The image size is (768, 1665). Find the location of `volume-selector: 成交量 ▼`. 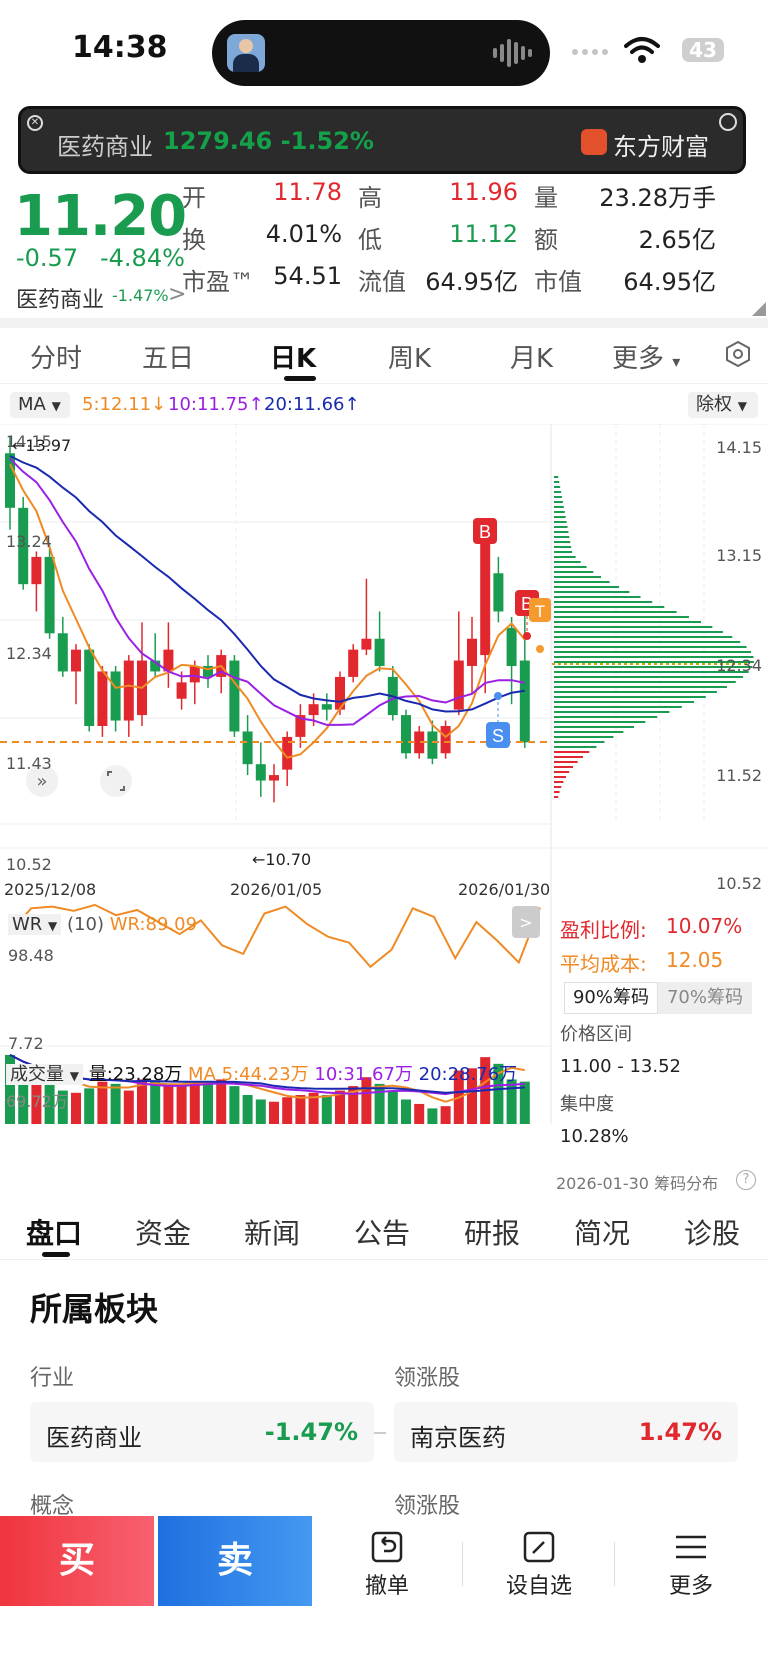

volume-selector: 成交量 ▼ is located at coordinates (44, 1074).